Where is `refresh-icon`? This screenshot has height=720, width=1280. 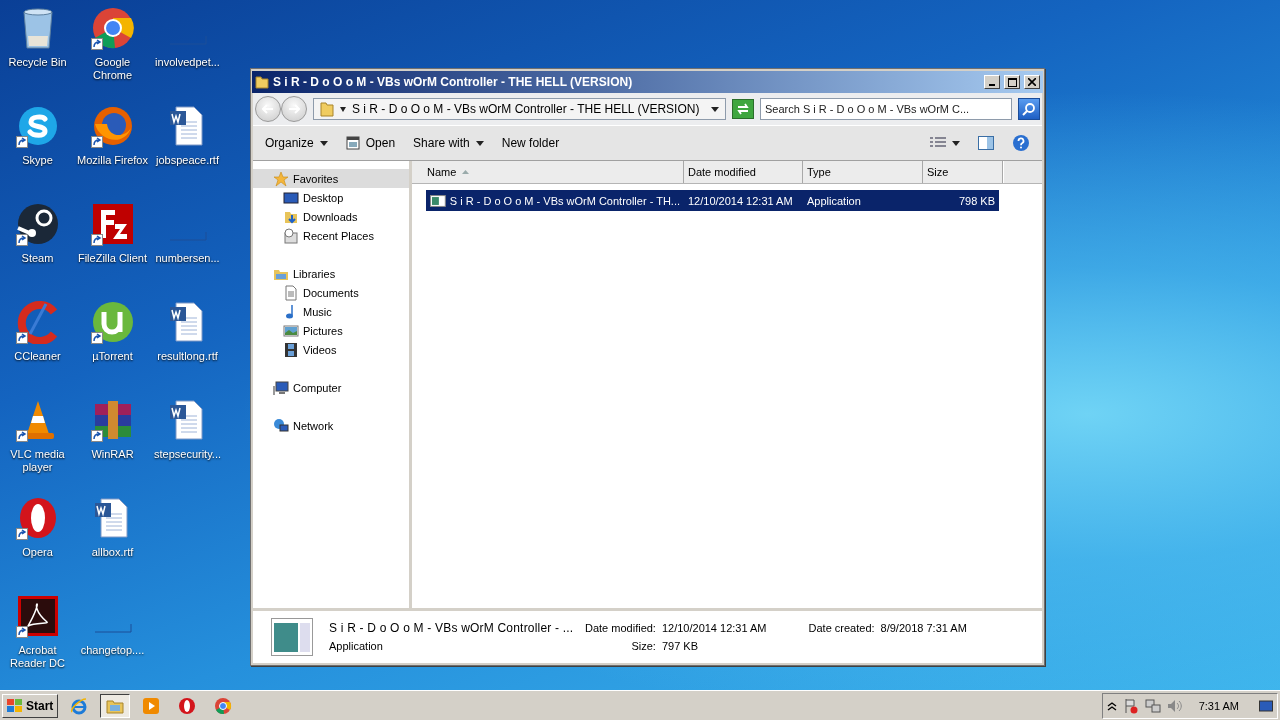 refresh-icon is located at coordinates (743, 109).